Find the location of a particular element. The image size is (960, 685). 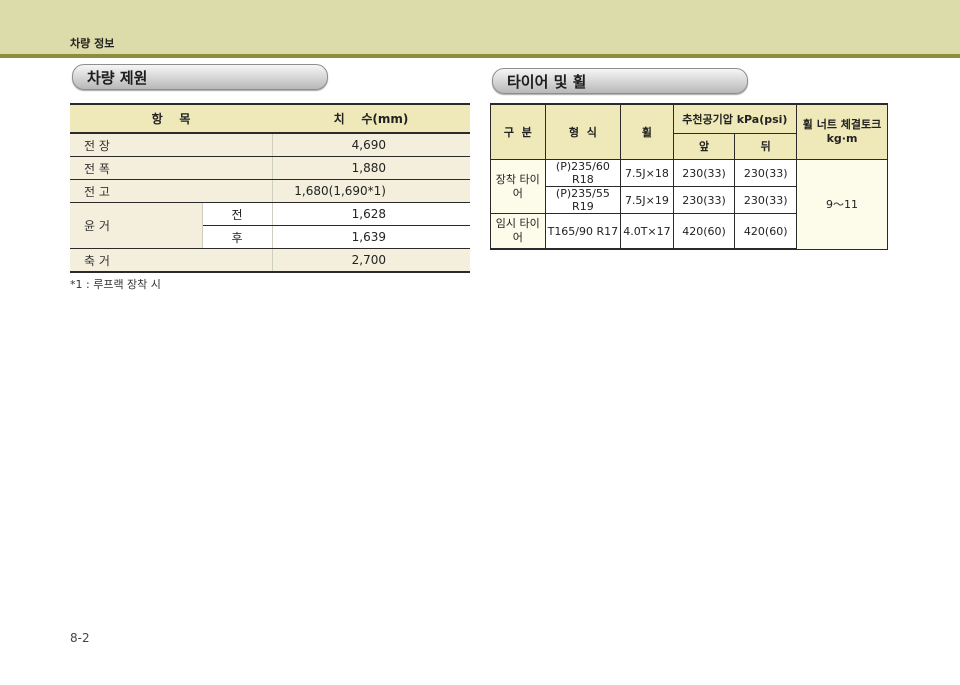

spec-row-value: 1,639 is located at coordinates (371, 237).